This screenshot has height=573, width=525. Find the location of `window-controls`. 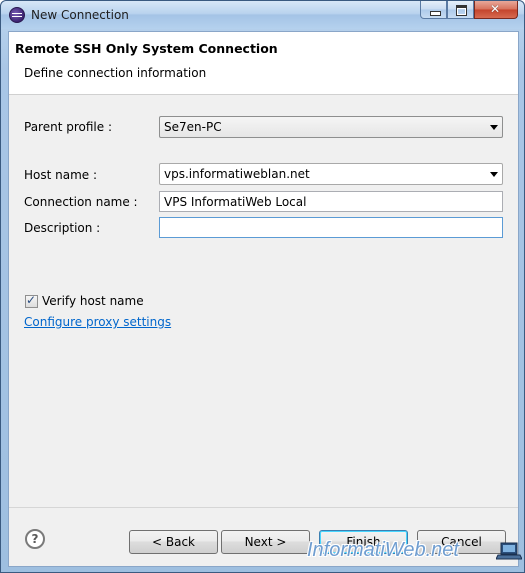

window-controls is located at coordinates (469, 10).